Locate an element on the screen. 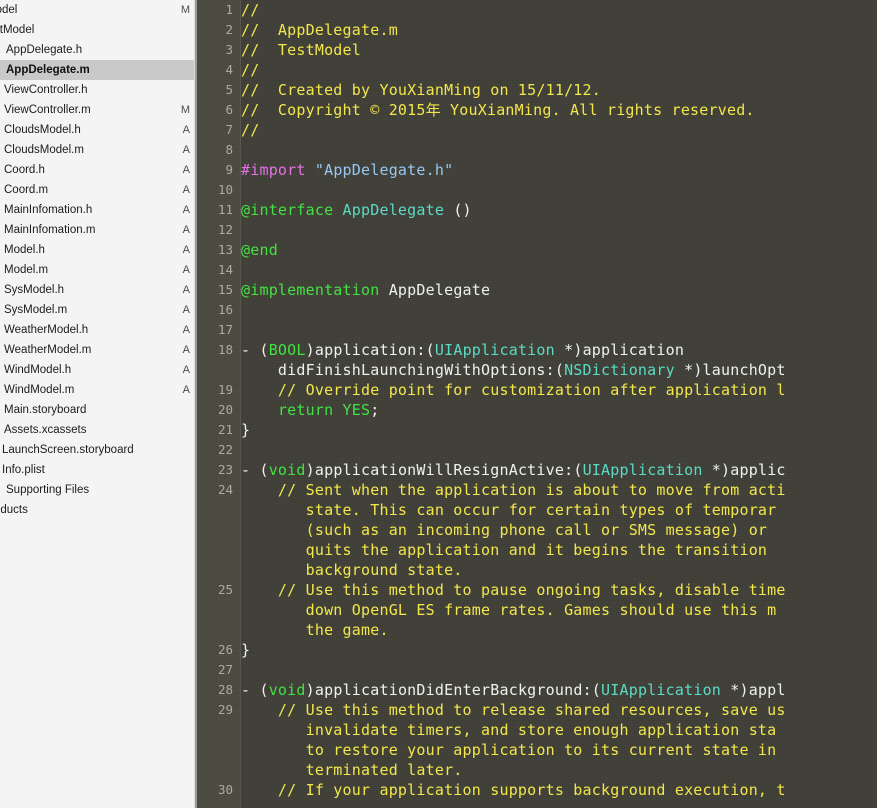 Image resolution: width=877 pixels, height=808 pixels. line-number: 11 is located at coordinates (225, 209).